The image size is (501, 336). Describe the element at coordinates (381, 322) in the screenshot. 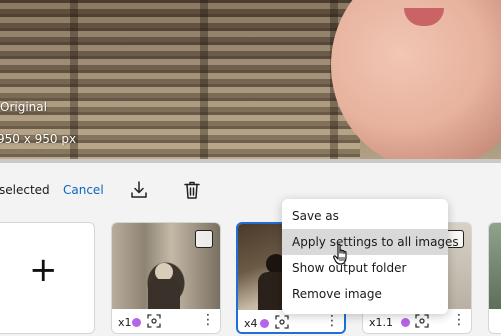

I see `scale-label: x1.1` at that location.